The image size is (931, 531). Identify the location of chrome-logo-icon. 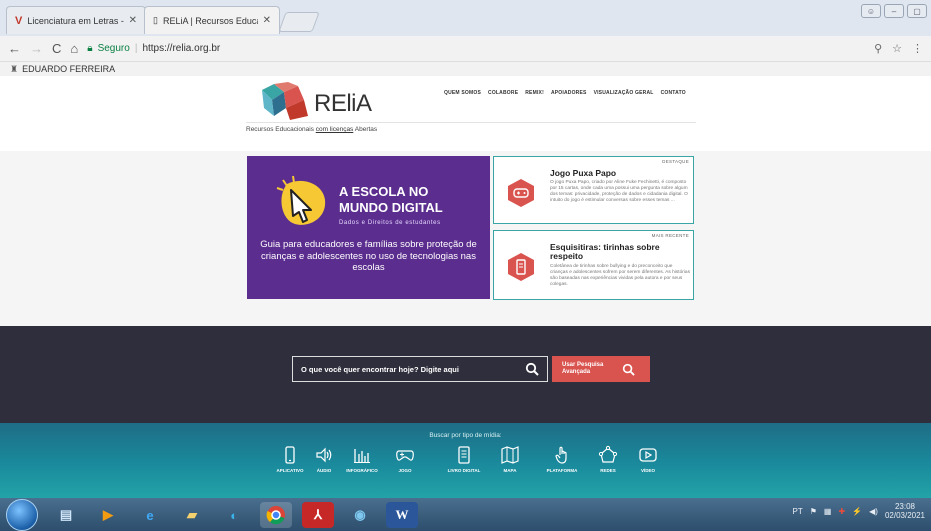
(275, 515).